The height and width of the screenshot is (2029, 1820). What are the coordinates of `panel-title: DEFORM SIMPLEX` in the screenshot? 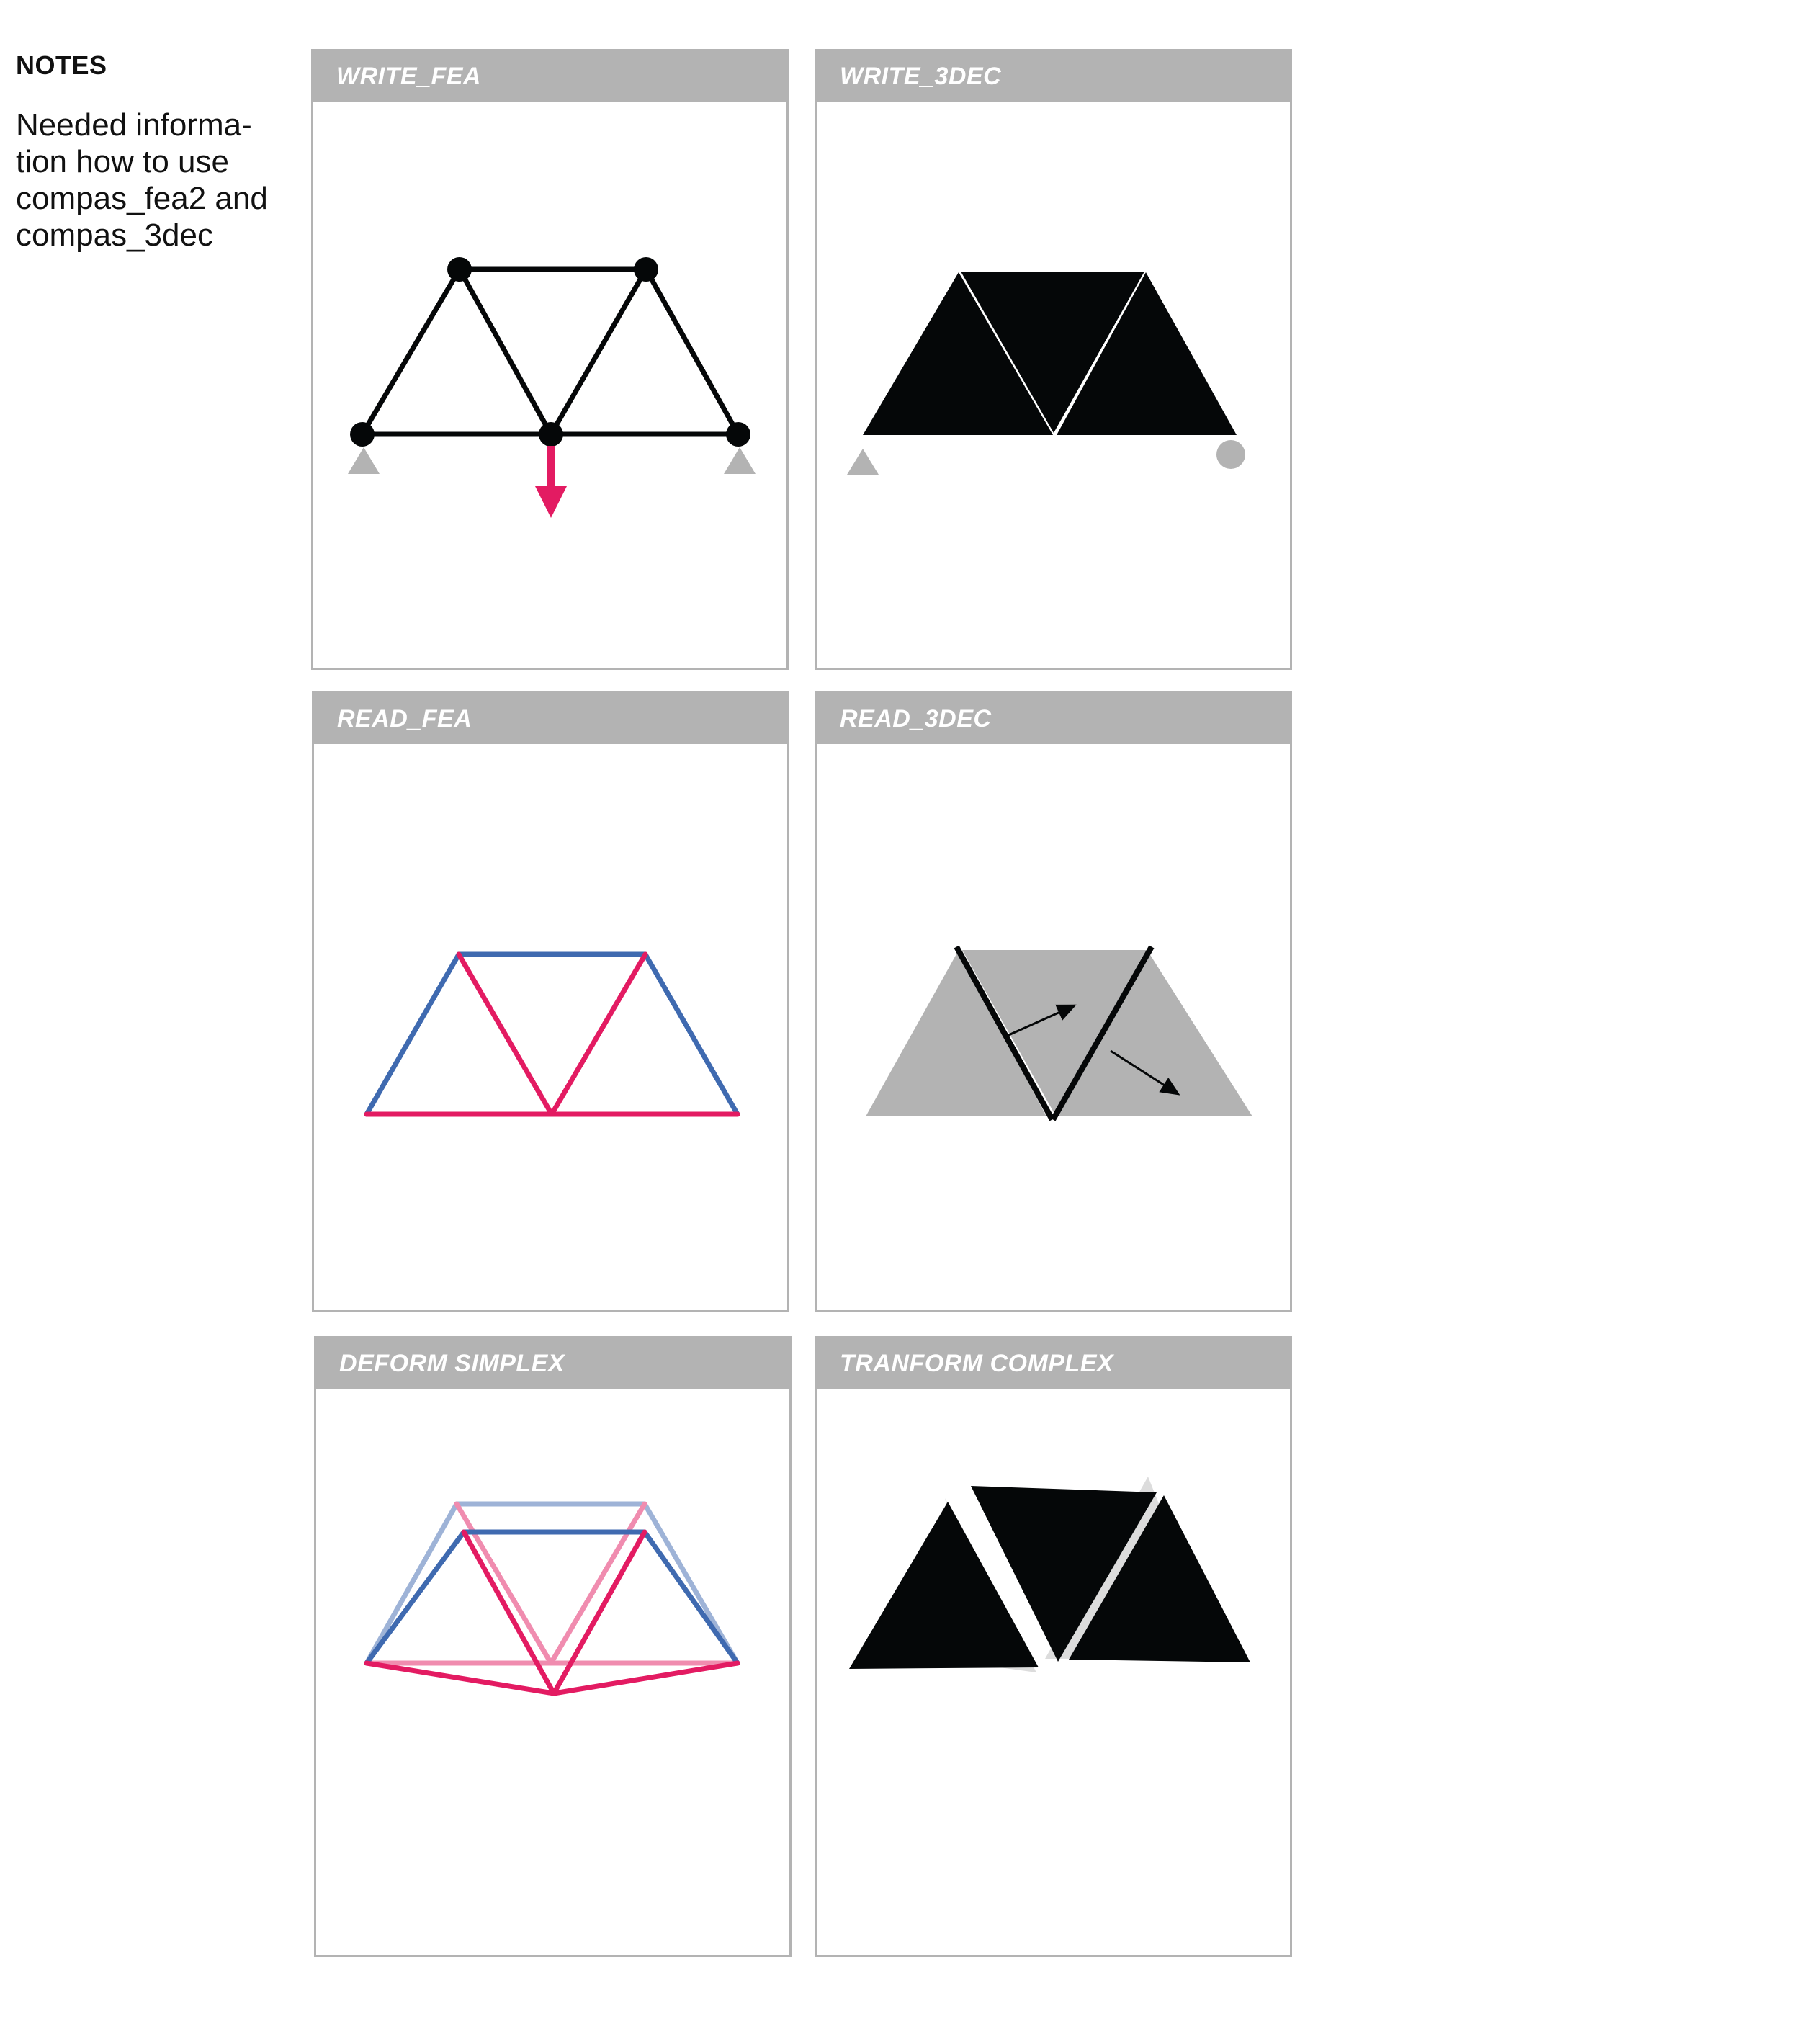 It's located at (552, 1363).